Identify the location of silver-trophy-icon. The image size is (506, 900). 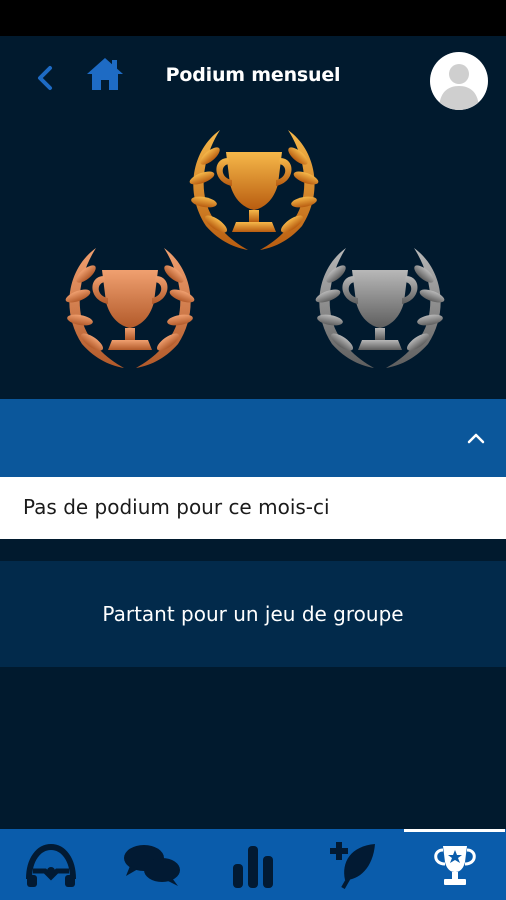
(380, 308).